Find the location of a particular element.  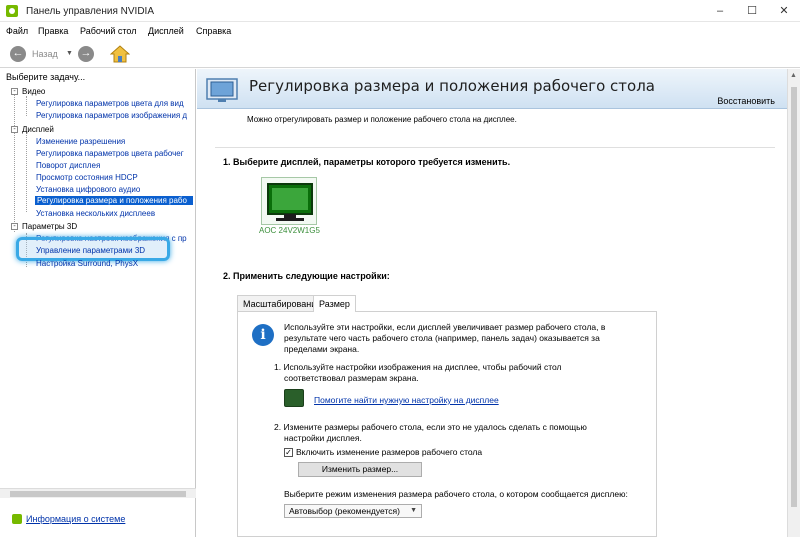

sidebar-item-video-image: Регулировка параметров изображения д is located at coordinates (114, 115).